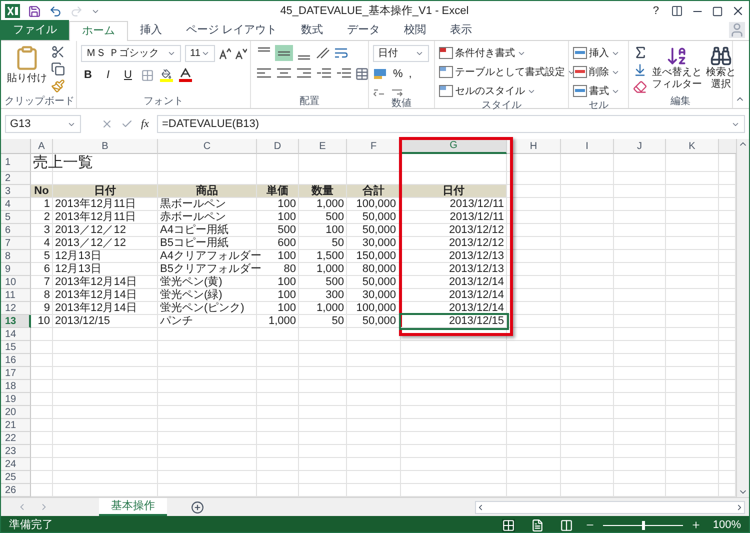 The height and width of the screenshot is (533, 750). What do you see at coordinates (640, 52) in the screenshot?
I see `sum-icon` at bounding box center [640, 52].